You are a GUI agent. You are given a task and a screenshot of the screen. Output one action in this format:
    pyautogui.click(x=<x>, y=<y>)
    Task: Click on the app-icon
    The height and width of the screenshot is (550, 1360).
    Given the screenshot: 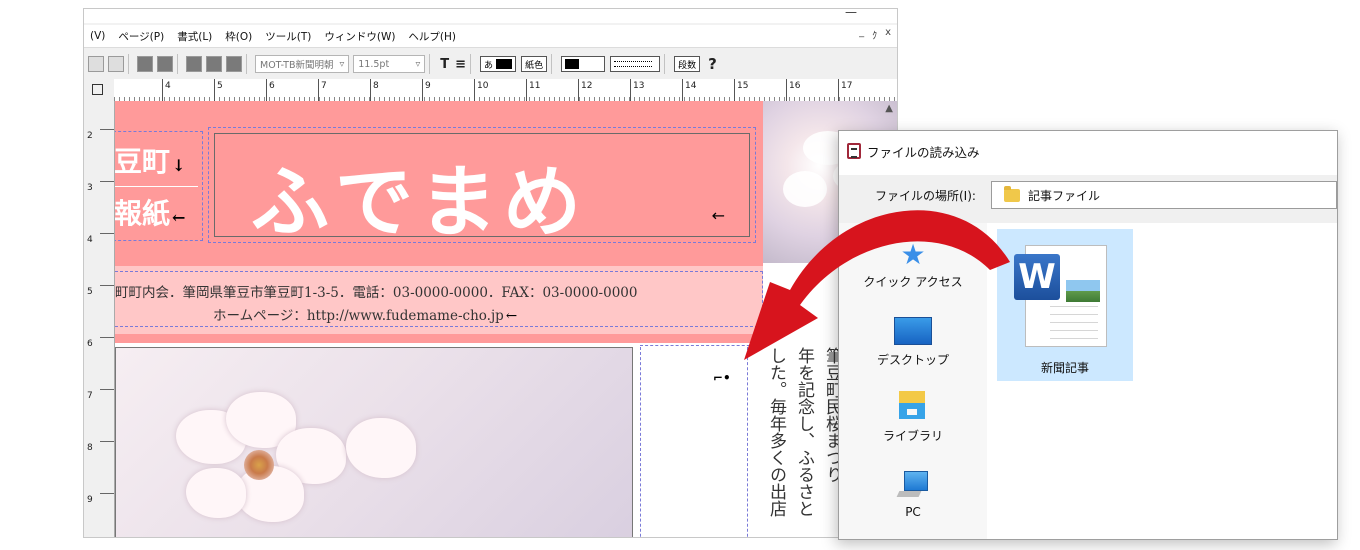 What is the action you would take?
    pyautogui.click(x=854, y=151)
    